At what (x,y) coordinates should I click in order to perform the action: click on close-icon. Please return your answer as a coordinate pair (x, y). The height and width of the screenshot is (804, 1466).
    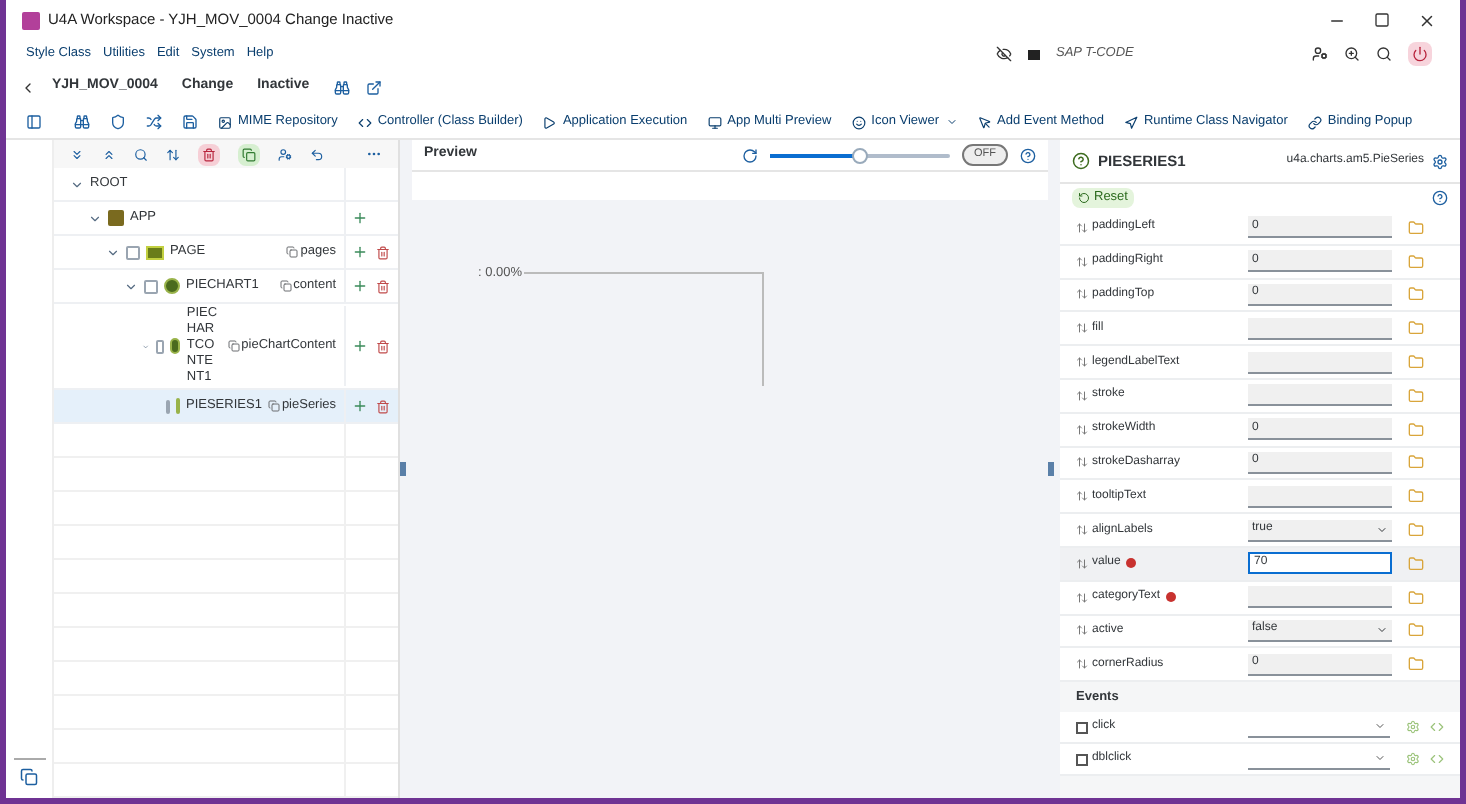
    Looking at the image, I should click on (1427, 20).